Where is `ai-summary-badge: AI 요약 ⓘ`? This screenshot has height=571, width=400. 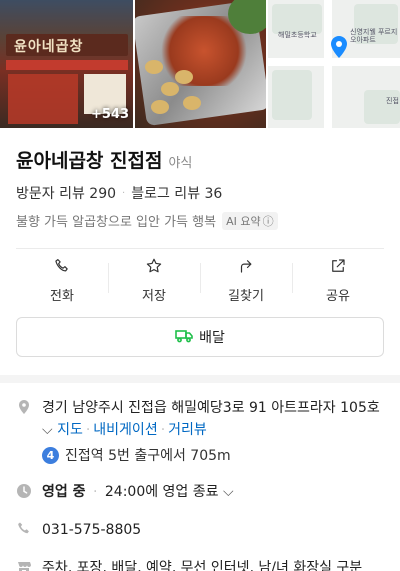 ai-summary-badge: AI 요약 ⓘ is located at coordinates (250, 220).